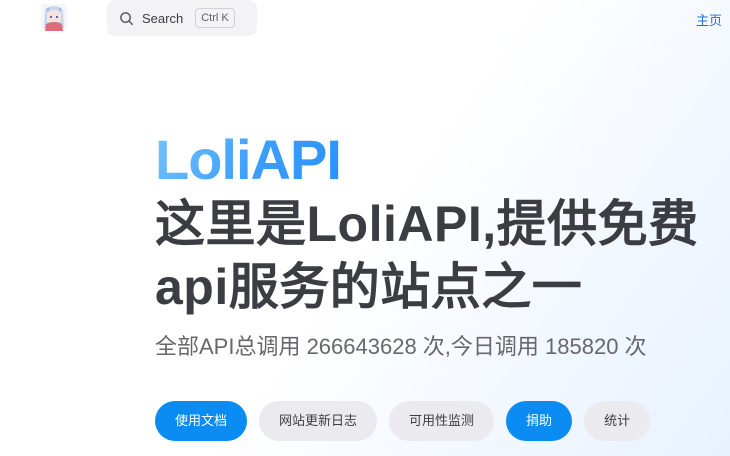  I want to click on uptime-monitor-button: 可用性监测, so click(442, 421).